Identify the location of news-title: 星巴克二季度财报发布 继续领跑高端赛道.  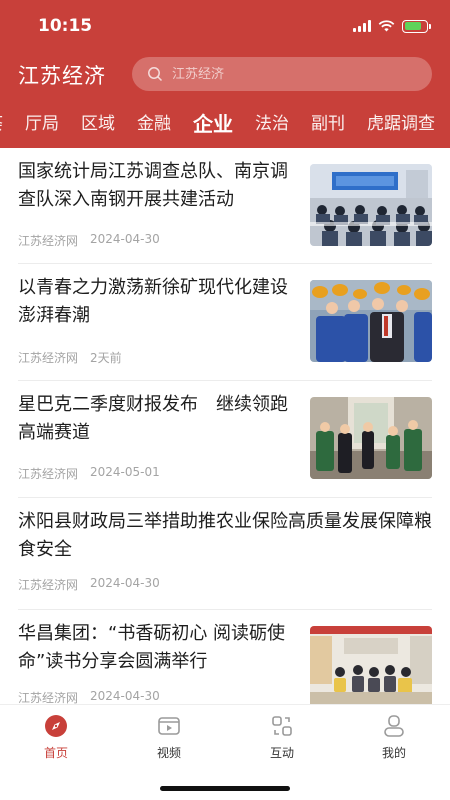
(160, 419).